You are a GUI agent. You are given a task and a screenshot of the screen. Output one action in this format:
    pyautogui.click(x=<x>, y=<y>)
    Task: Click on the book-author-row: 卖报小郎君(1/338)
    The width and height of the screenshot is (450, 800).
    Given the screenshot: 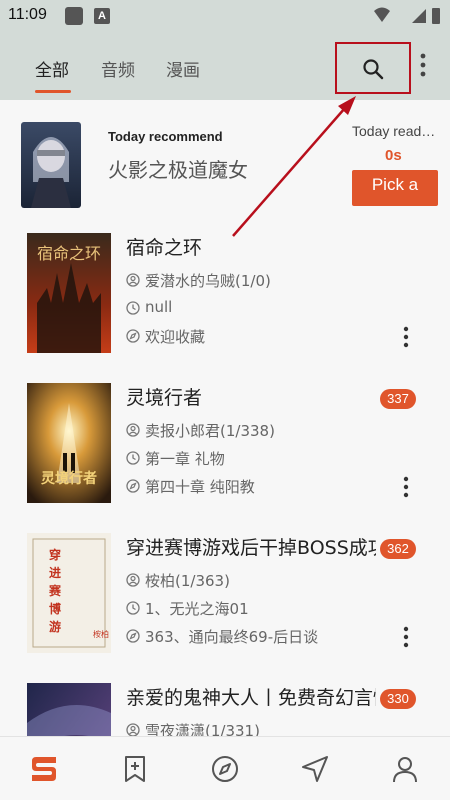 What is the action you would take?
    pyautogui.click(x=251, y=430)
    